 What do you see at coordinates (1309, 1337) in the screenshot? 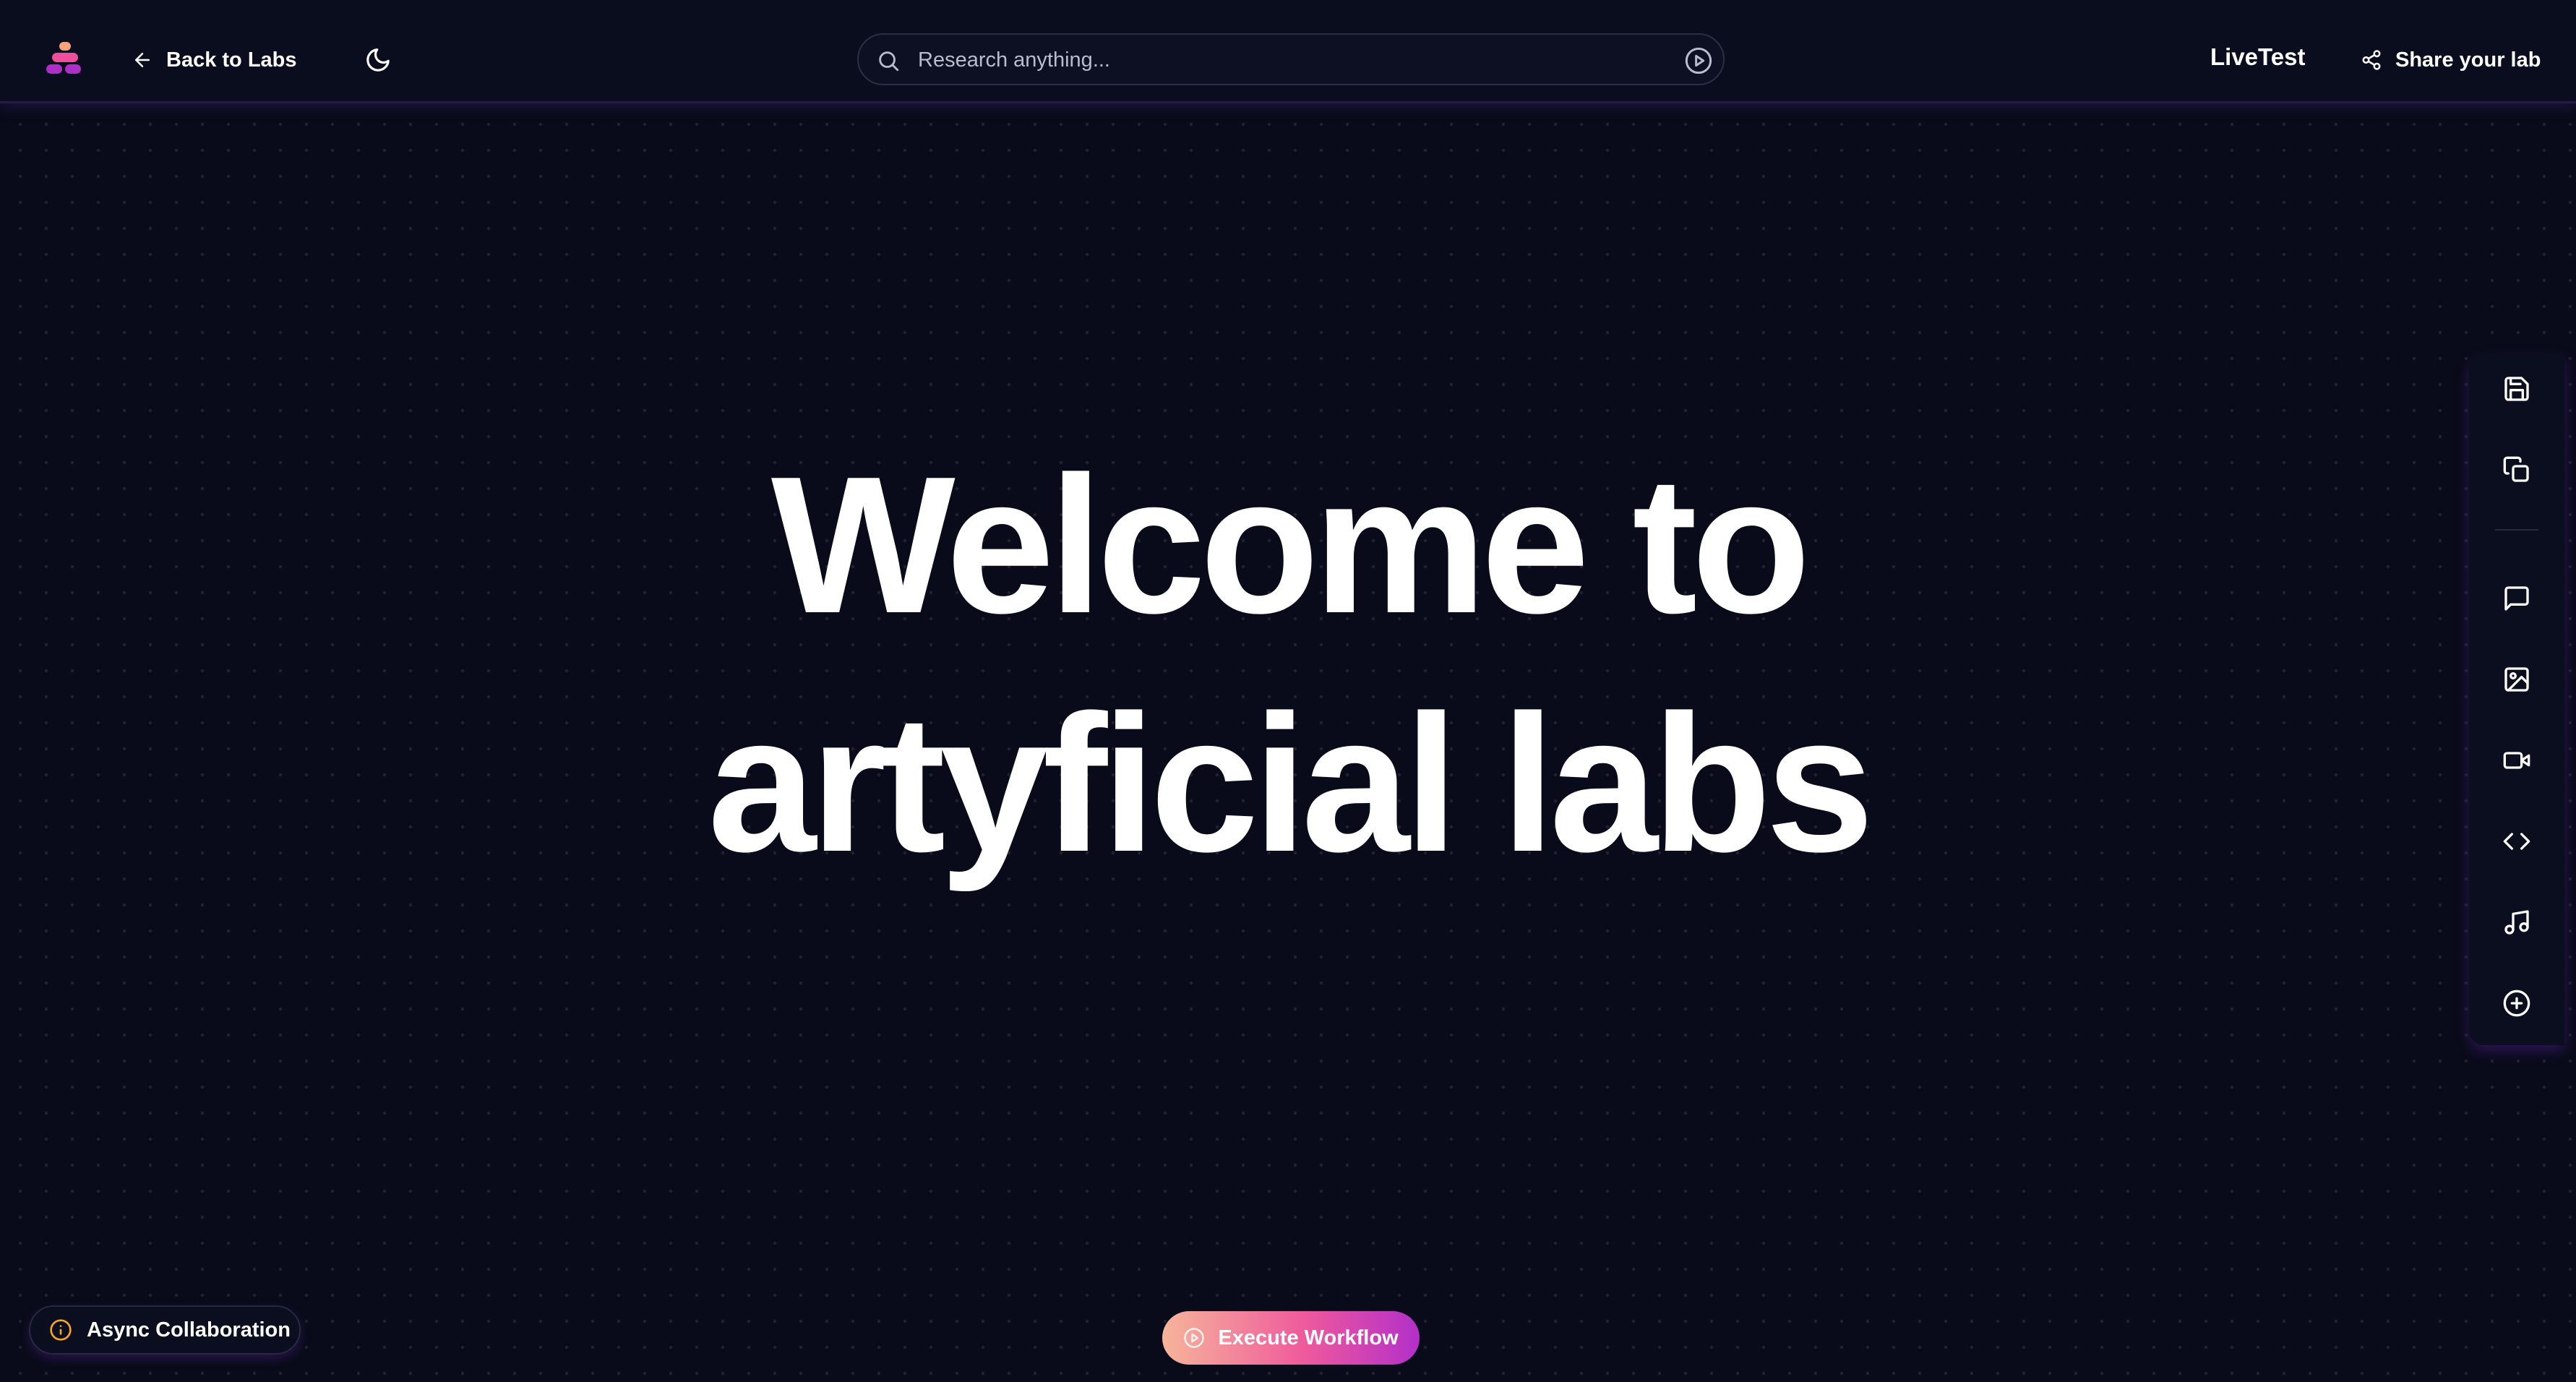
I see `execute-workflow-label: Execute Workflow` at bounding box center [1309, 1337].